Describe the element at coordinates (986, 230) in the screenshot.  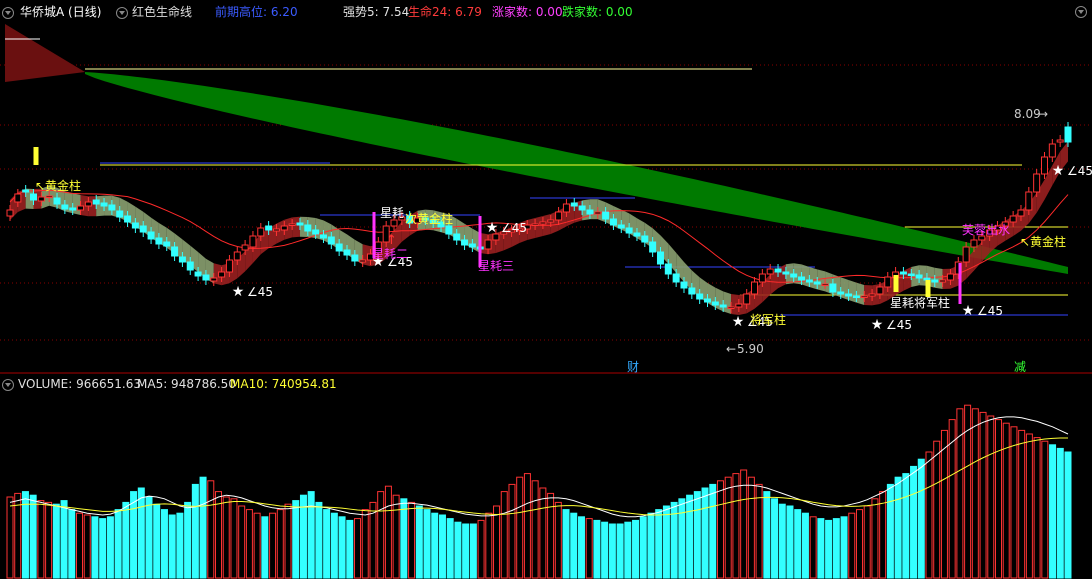
I see `lotus-out-of-water-label: 芙蓉出水` at that location.